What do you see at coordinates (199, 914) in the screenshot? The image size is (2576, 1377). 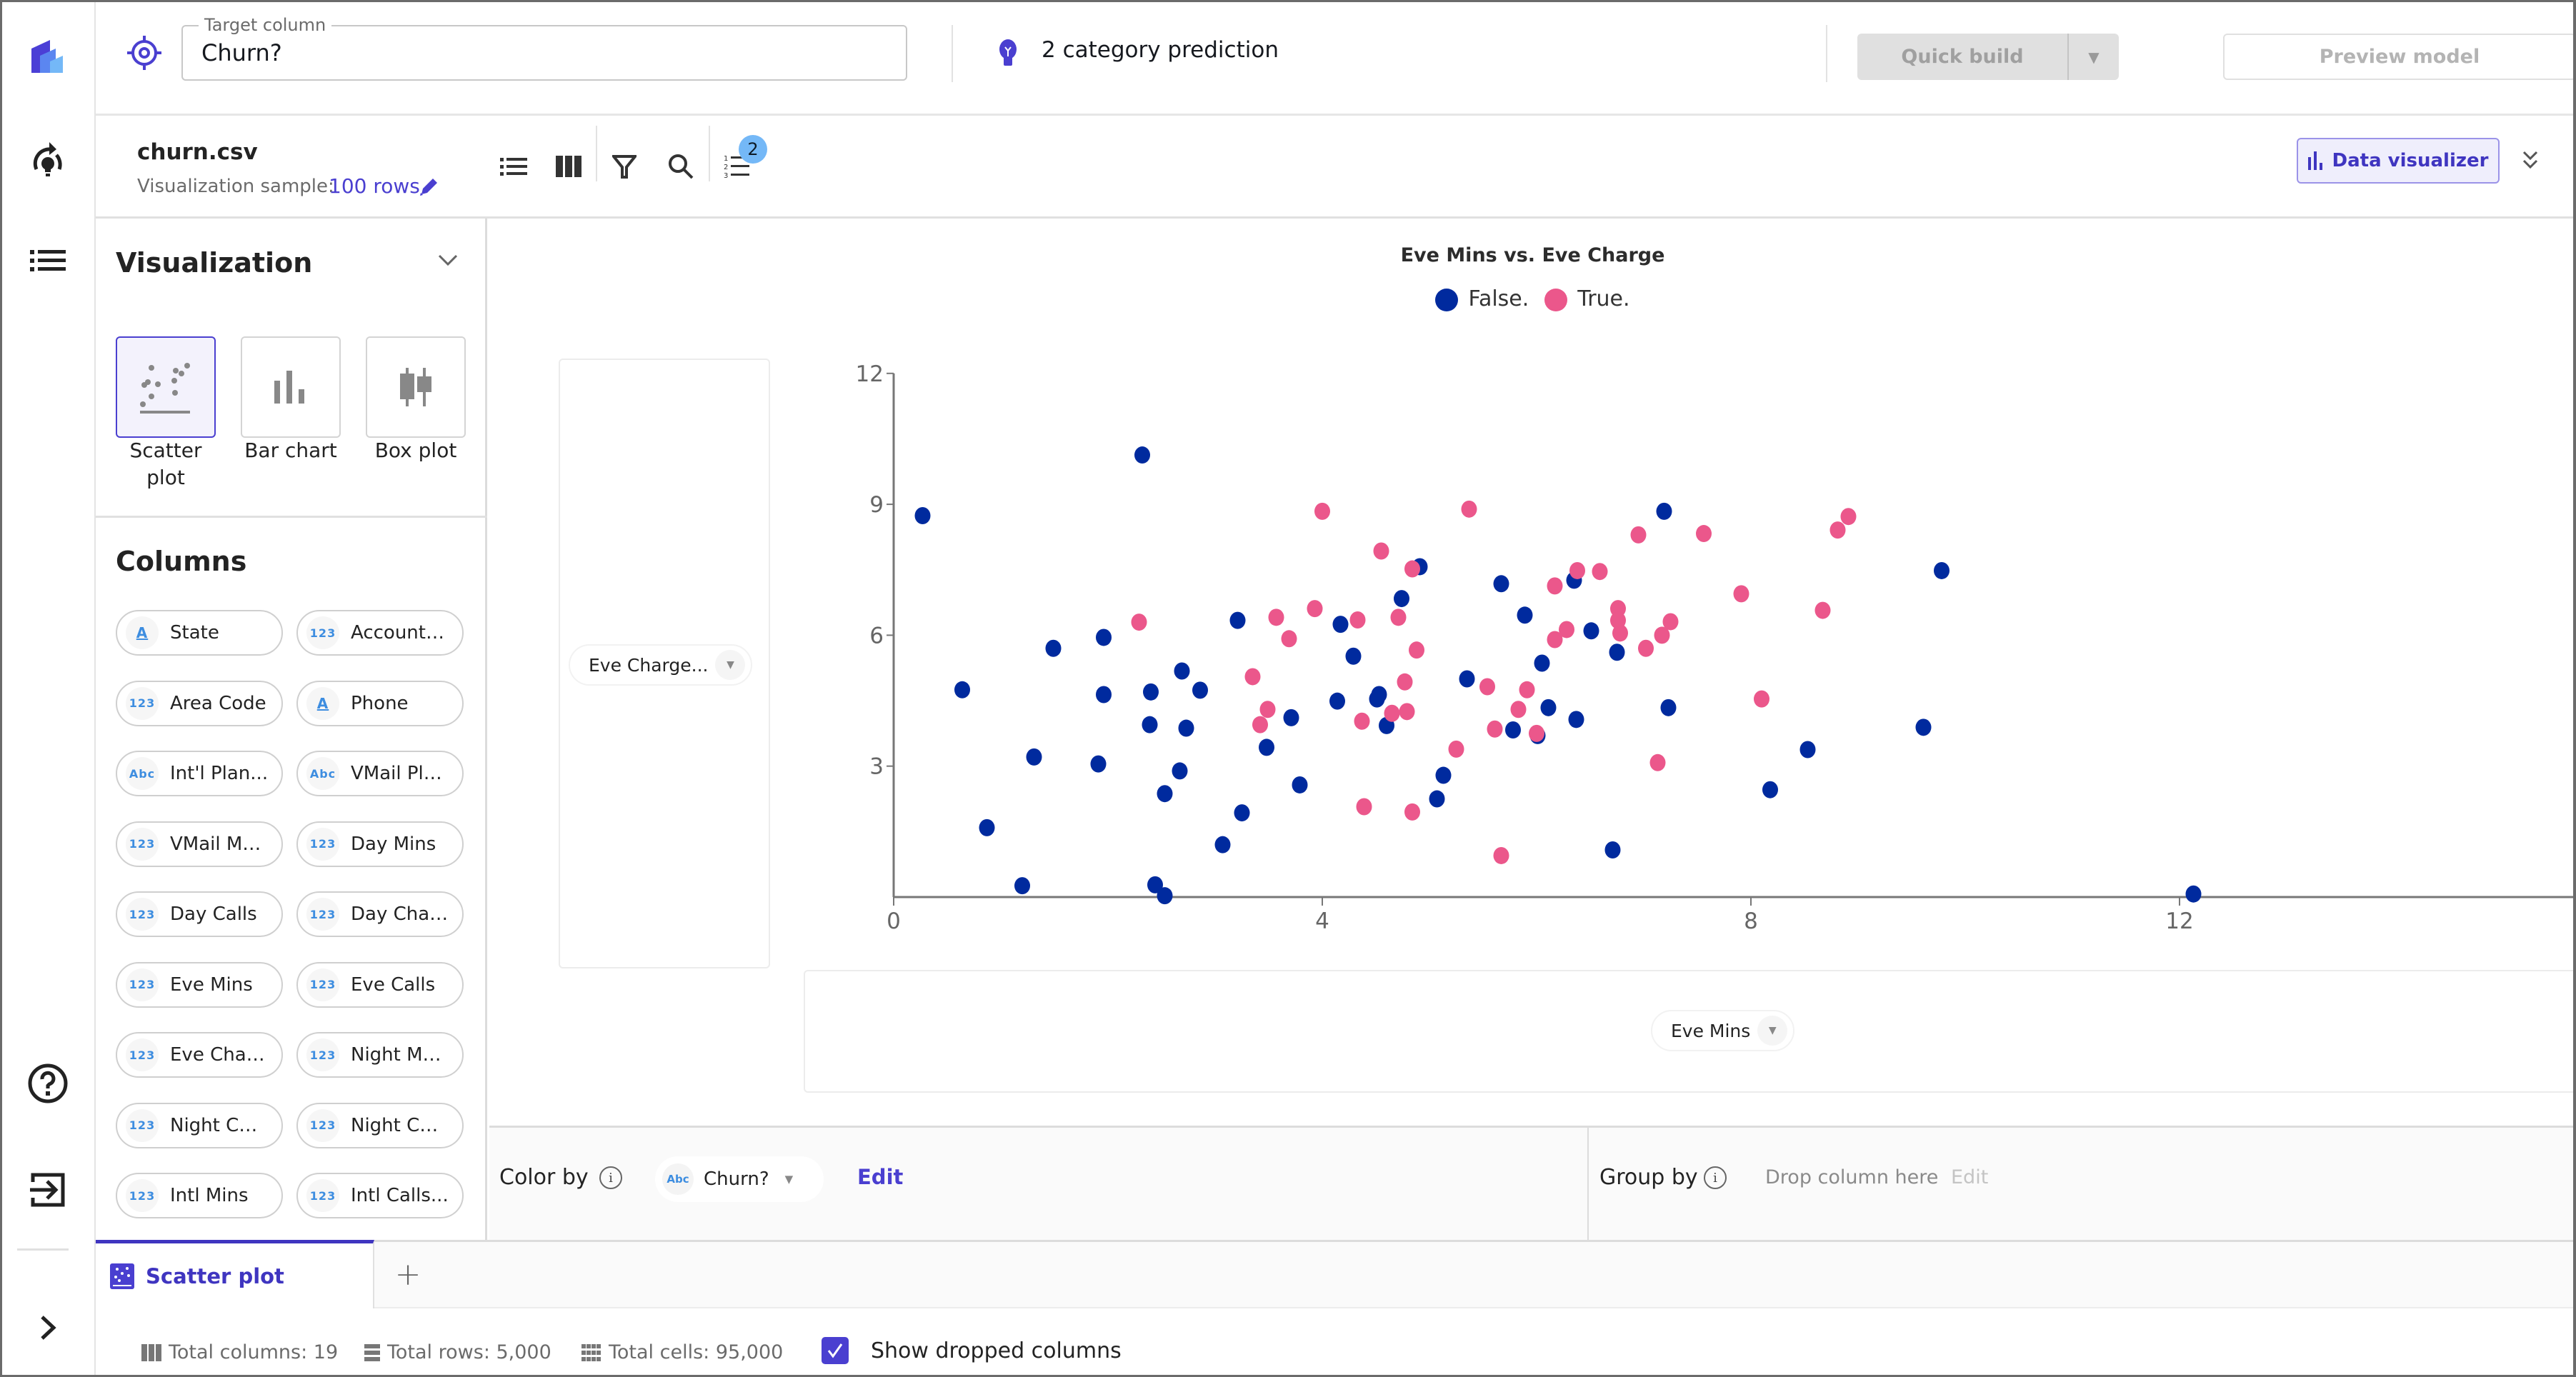 I see `column-chip: 123 Day Calls` at bounding box center [199, 914].